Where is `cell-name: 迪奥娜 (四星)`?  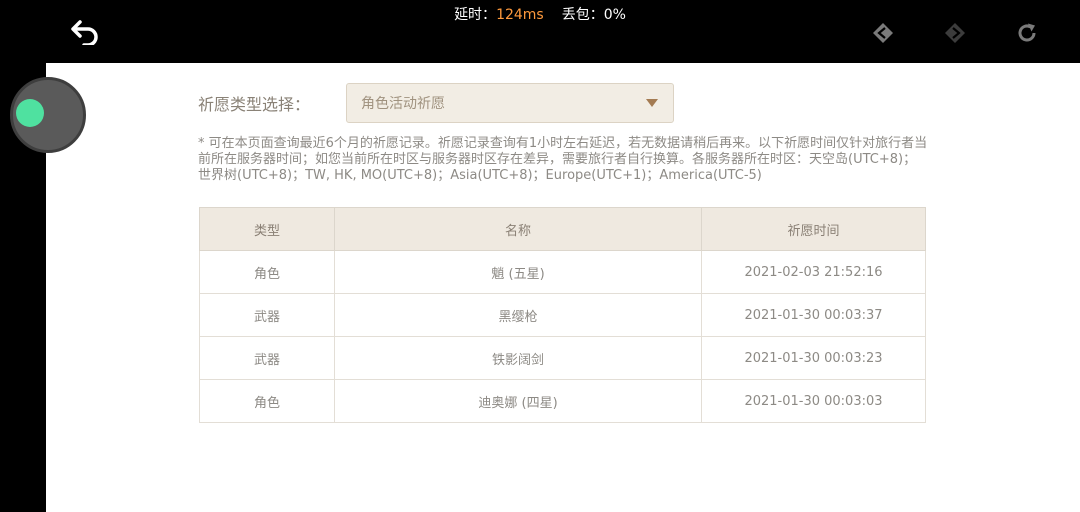
cell-name: 迪奥娜 (四星) is located at coordinates (518, 401).